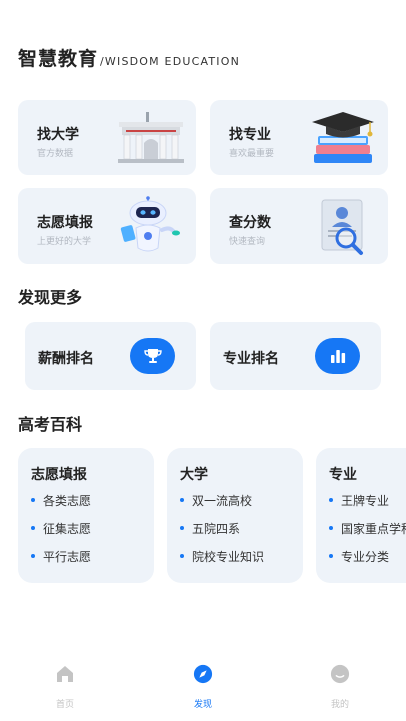 Image resolution: width=406 pixels, height=721 pixels. I want to click on wiki-item-label: 征集志愿, so click(67, 529).